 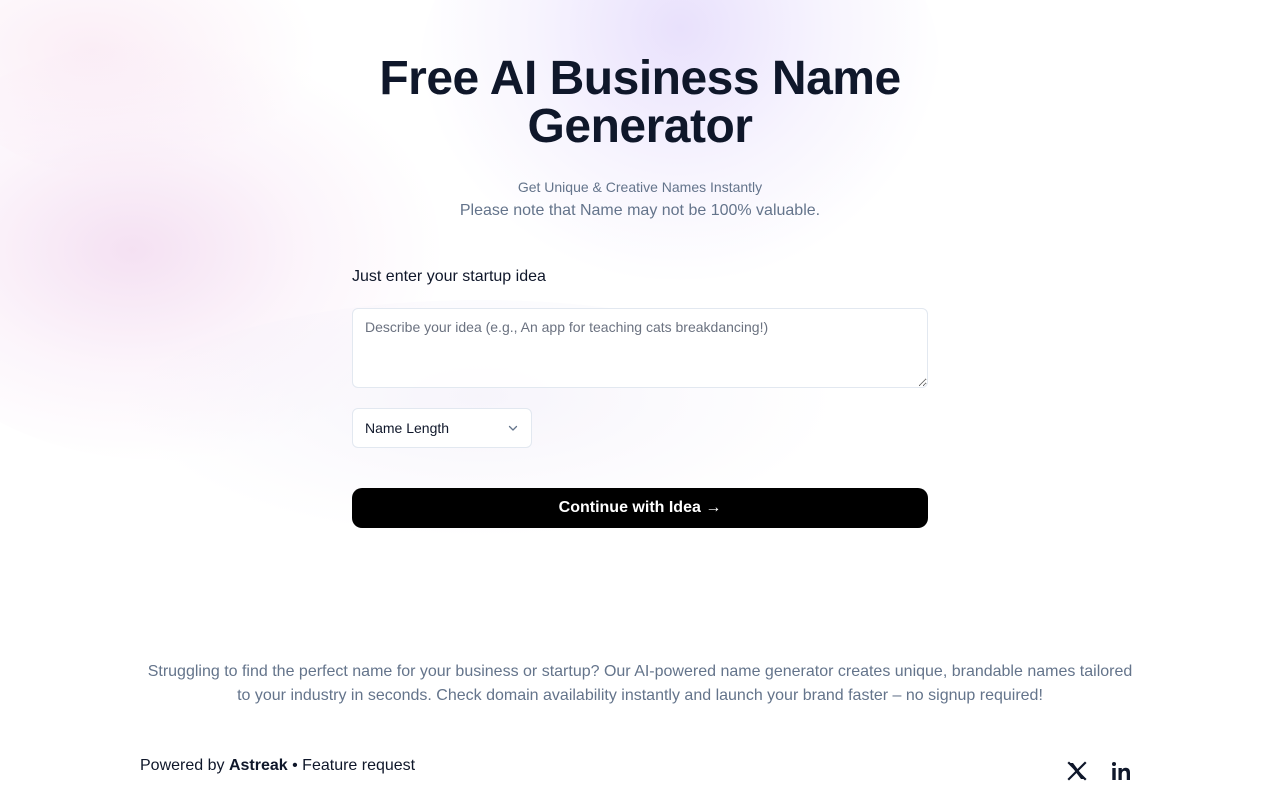 I want to click on social-links, so click(x=1099, y=771).